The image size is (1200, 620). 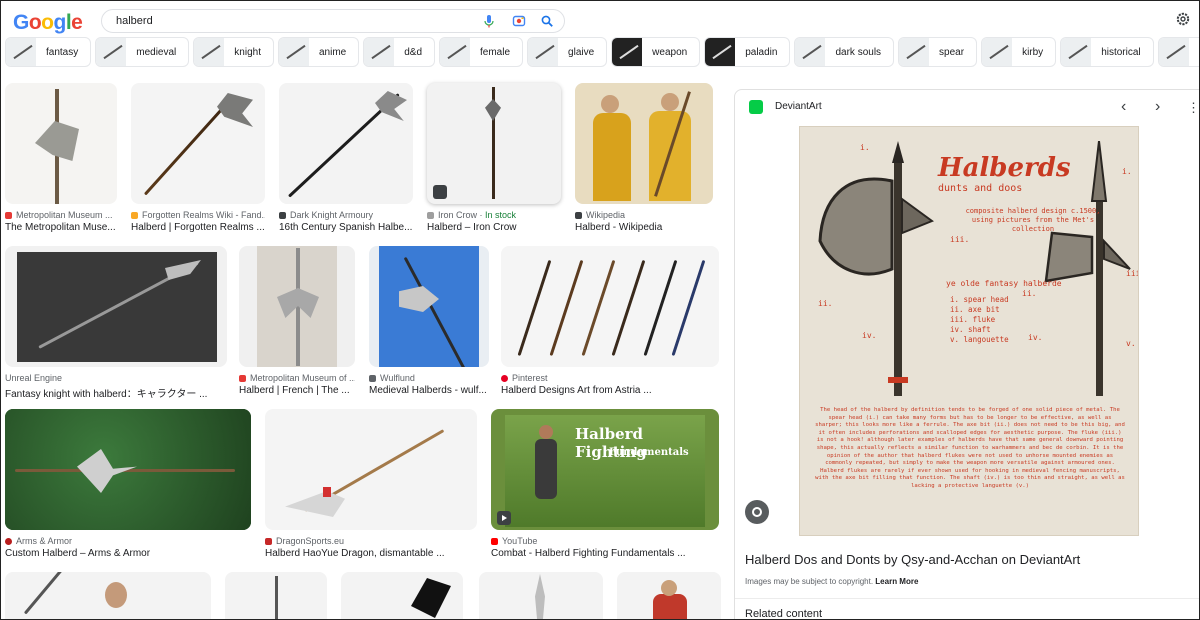 I want to click on related-content-heading: Related content, so click(x=784, y=614).